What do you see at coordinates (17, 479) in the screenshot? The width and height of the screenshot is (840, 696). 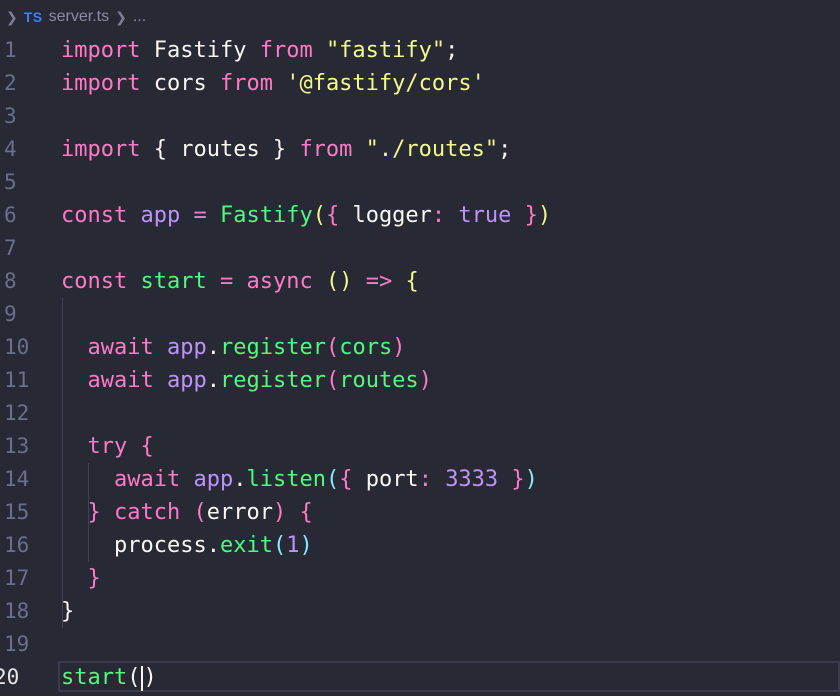 I see `line-number: 14` at bounding box center [17, 479].